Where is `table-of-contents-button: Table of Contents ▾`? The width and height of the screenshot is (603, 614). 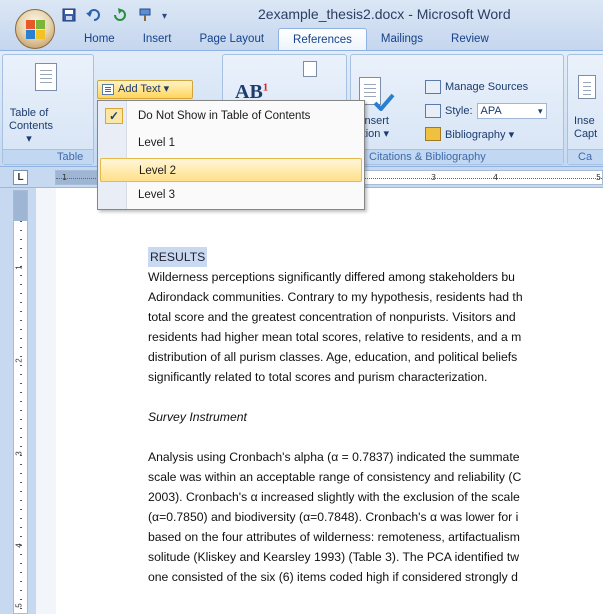 table-of-contents-button: Table of Contents ▾ is located at coordinates (31, 126).